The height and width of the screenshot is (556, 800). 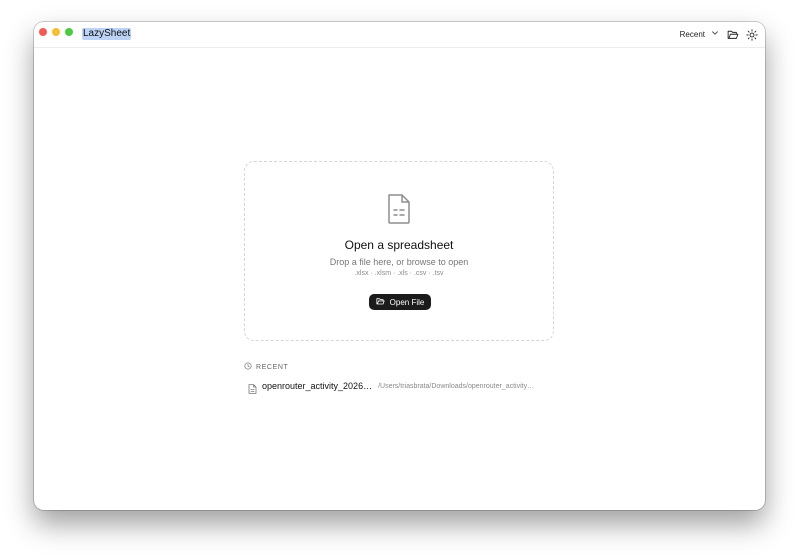 I want to click on recent-dropdown-label: Recent, so click(x=692, y=34).